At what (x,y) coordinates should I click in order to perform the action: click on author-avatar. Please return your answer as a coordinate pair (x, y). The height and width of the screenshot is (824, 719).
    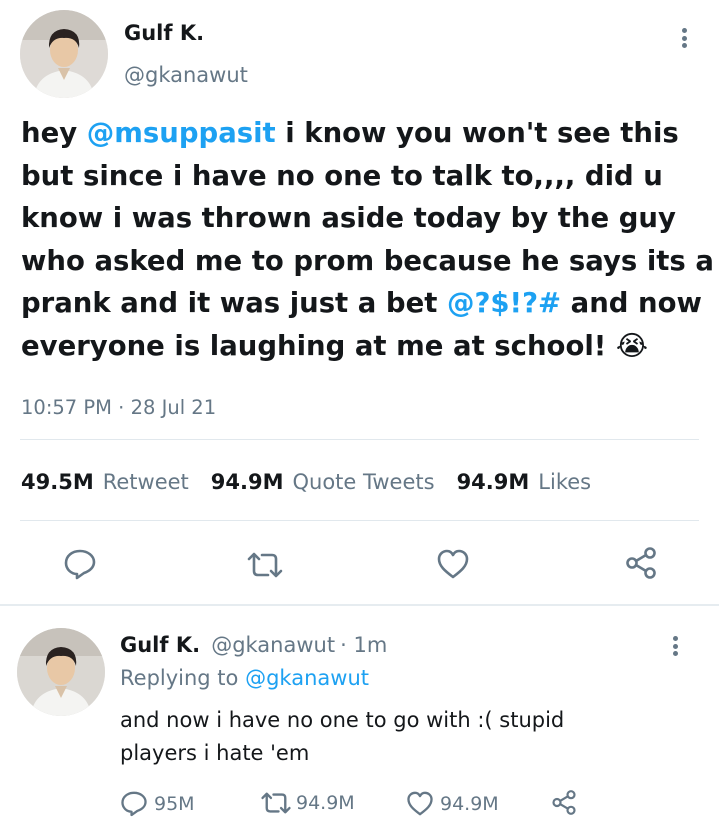
    Looking at the image, I should click on (64, 54).